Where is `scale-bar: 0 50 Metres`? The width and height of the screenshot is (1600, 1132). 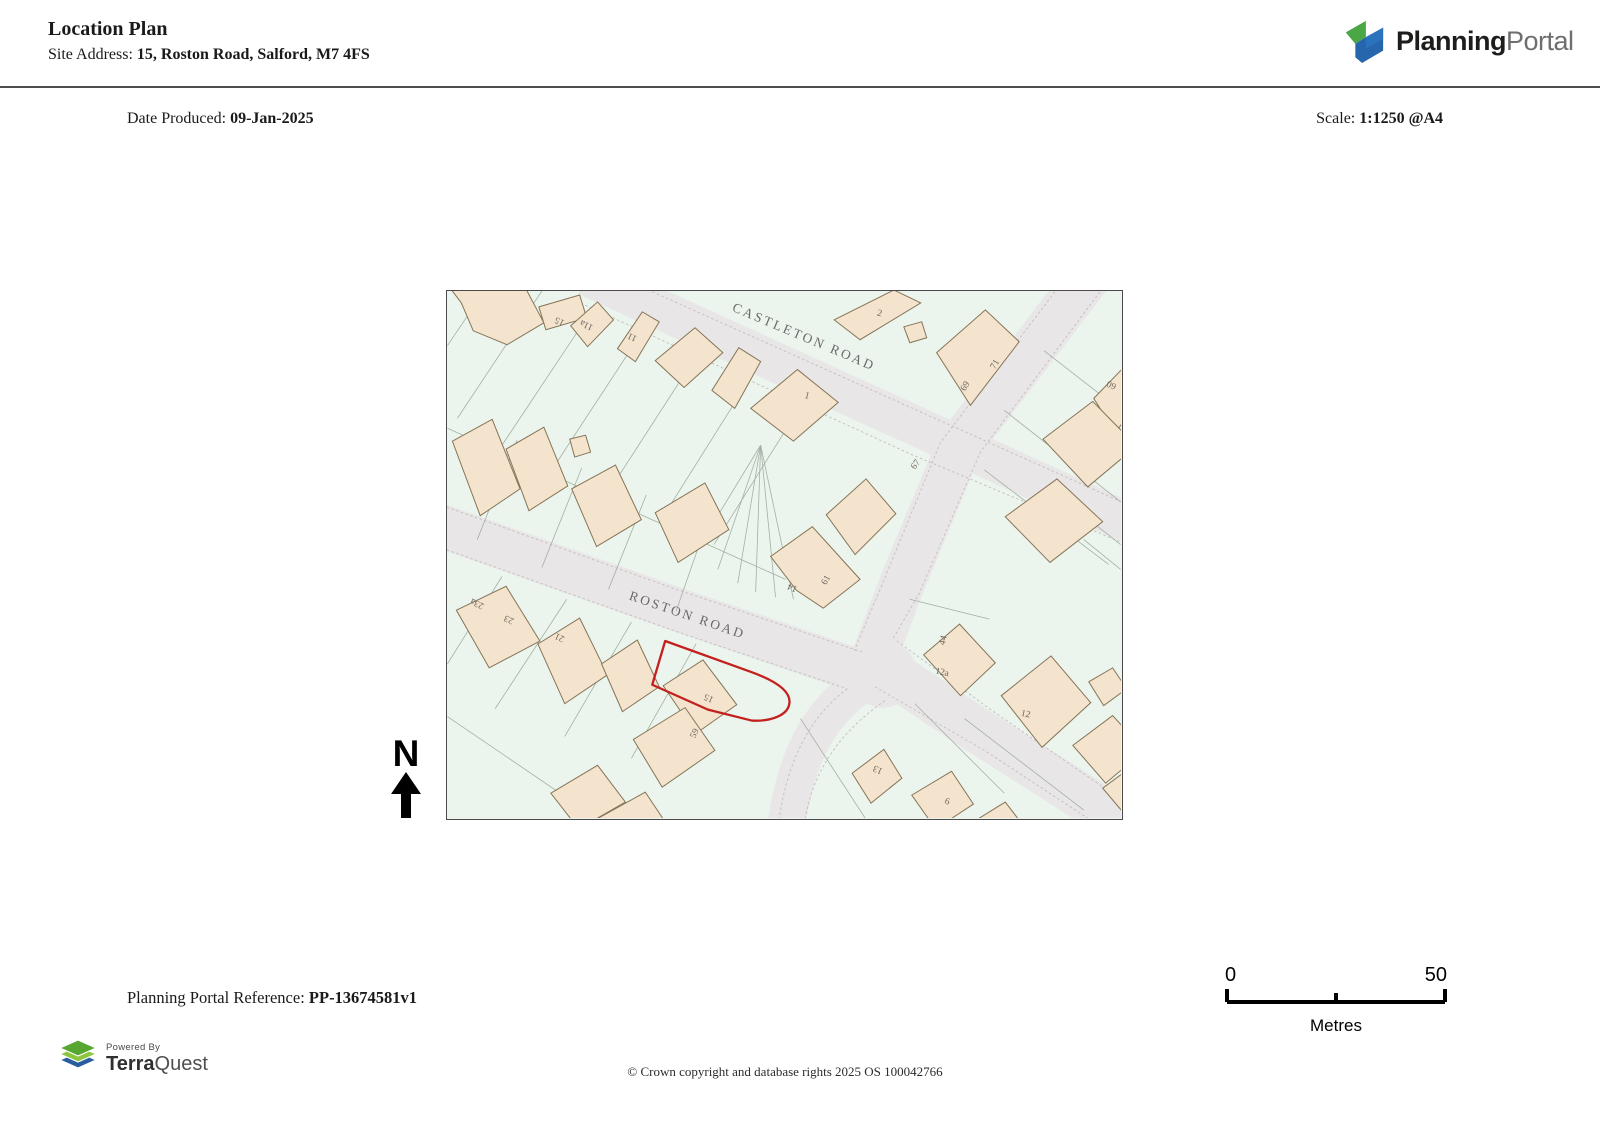
scale-bar: 0 50 Metres is located at coordinates (1336, 1000).